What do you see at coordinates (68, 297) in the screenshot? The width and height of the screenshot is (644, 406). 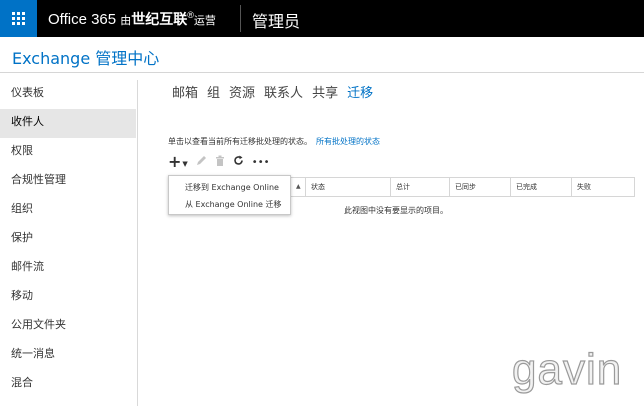 I see `sidebar-item-mobile: 移动` at bounding box center [68, 297].